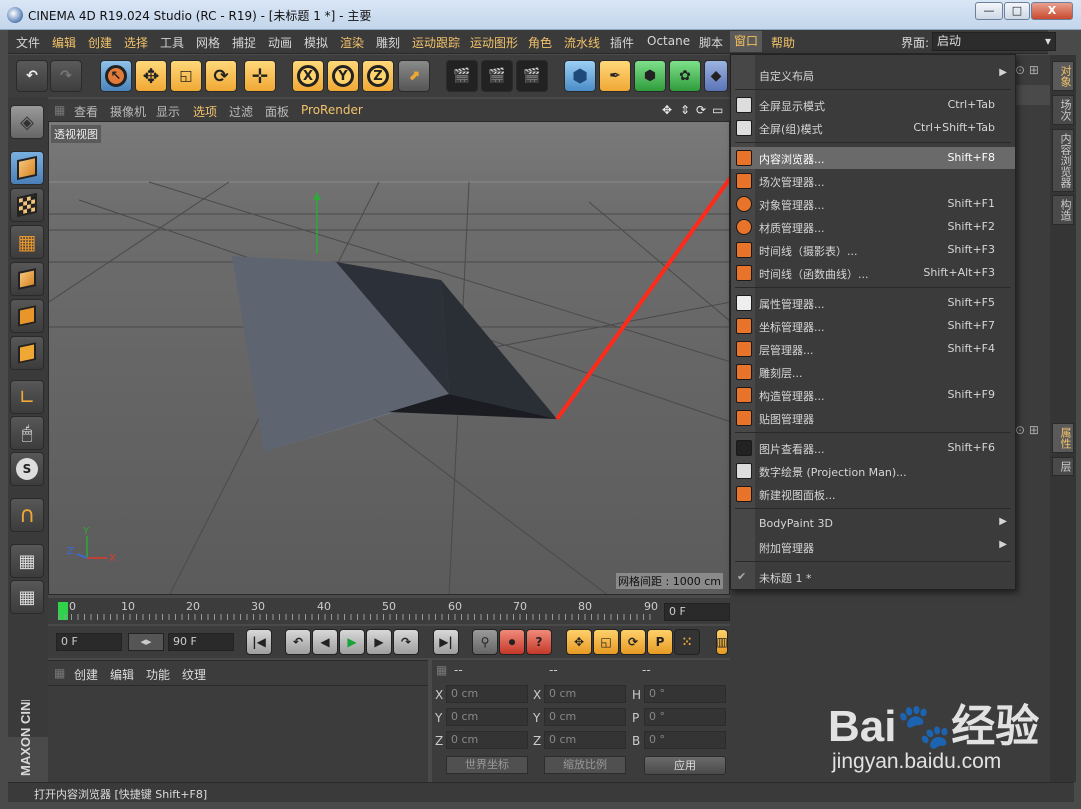 Image resolution: width=1081 pixels, height=809 pixels. I want to click on menu-item-texture-manager: 贴图管理器, so click(873, 418).